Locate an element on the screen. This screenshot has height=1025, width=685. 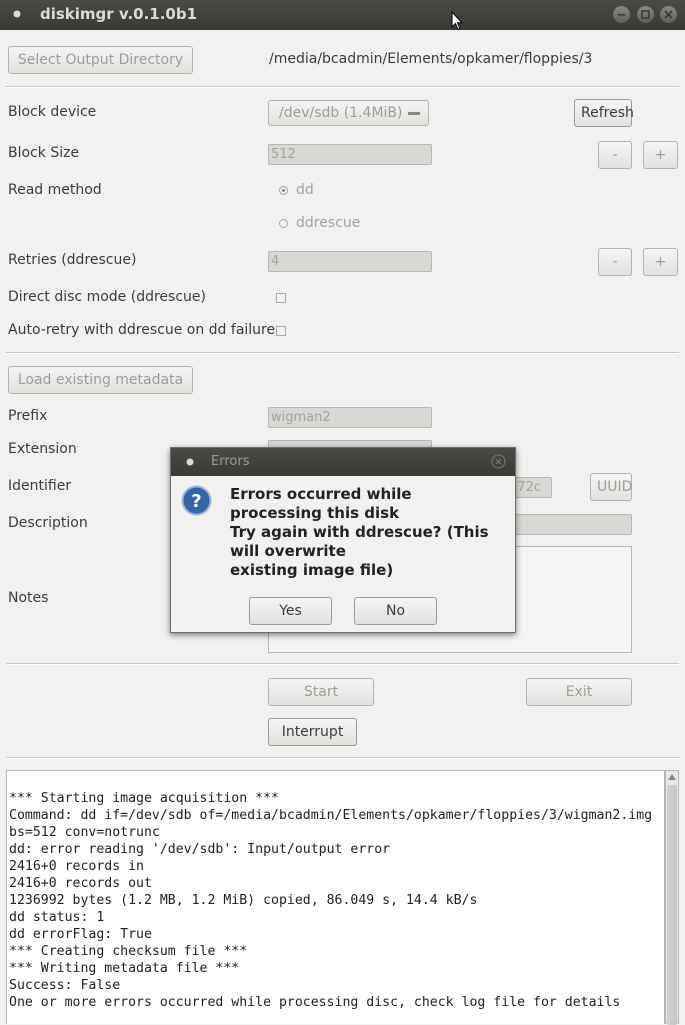
read-method-label: Read method is located at coordinates (55, 190).